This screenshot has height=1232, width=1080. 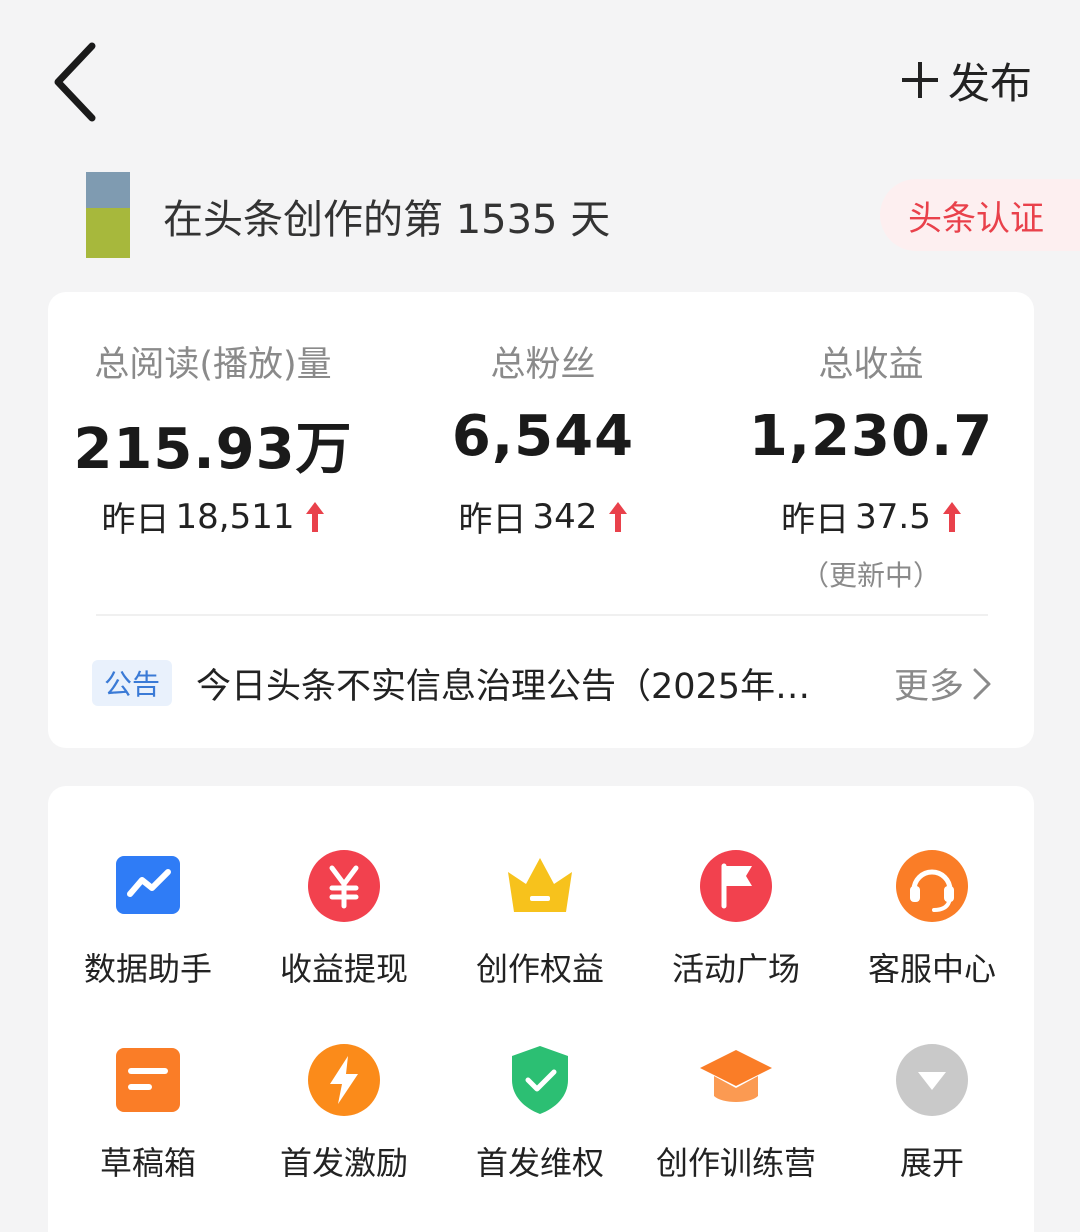 What do you see at coordinates (542, 615) in the screenshot?
I see `divider` at bounding box center [542, 615].